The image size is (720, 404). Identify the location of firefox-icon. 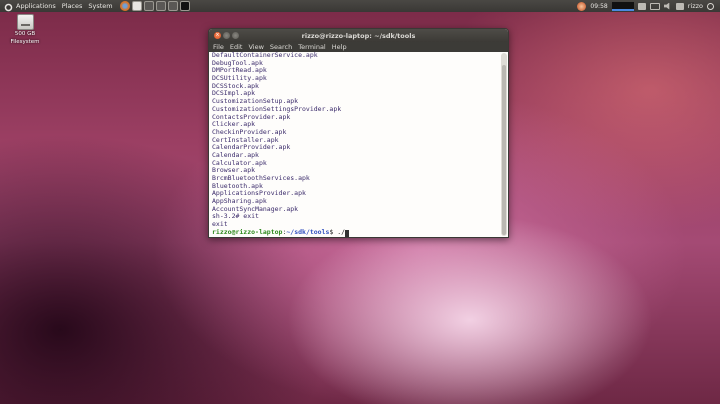
(124, 6).